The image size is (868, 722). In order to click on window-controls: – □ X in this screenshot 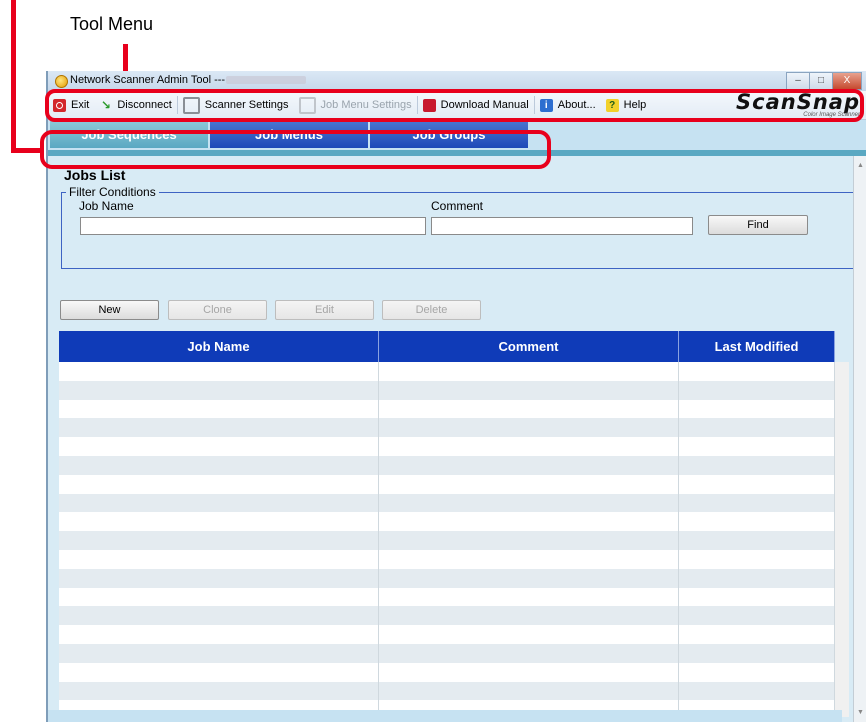, I will do `click(824, 81)`.